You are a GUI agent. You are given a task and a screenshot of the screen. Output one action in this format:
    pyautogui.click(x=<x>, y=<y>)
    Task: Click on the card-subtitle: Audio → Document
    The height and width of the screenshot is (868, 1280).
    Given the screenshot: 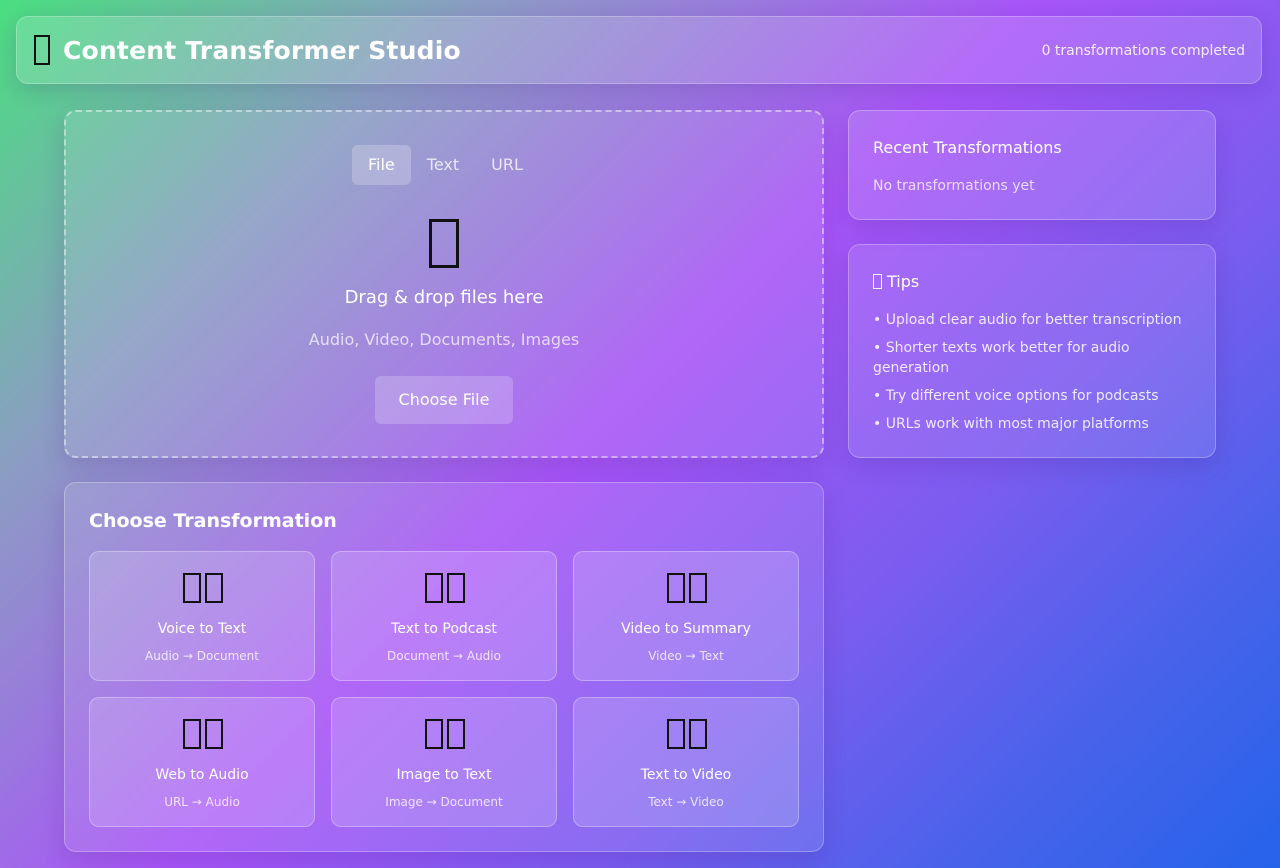 What is the action you would take?
    pyautogui.click(x=202, y=656)
    